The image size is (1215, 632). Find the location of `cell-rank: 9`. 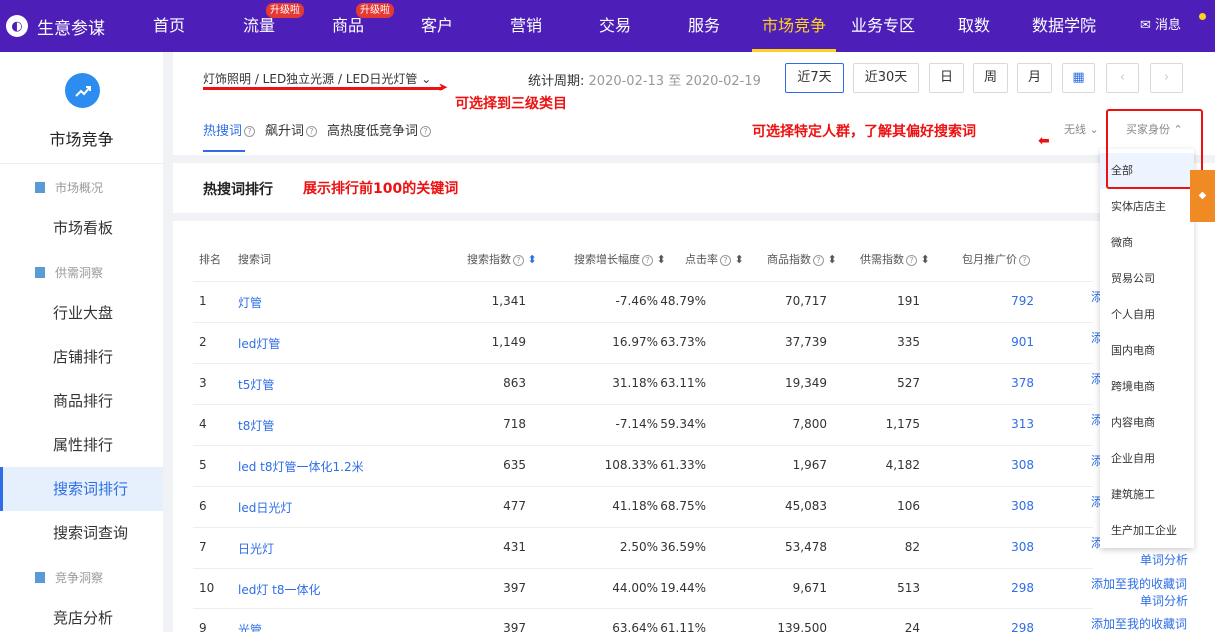

cell-rank: 9 is located at coordinates (203, 626).